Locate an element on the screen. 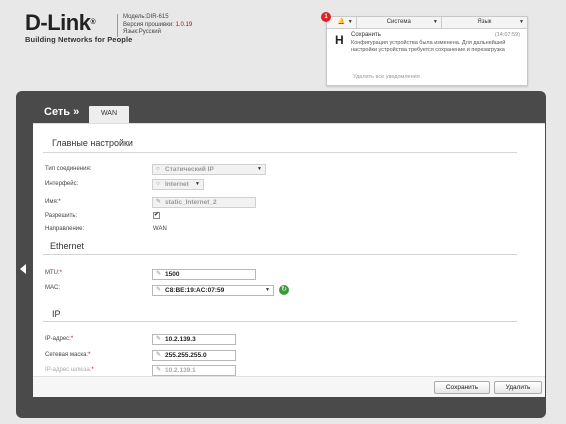 This screenshot has height=424, width=566. logo-text: D-Link is located at coordinates (58, 22).